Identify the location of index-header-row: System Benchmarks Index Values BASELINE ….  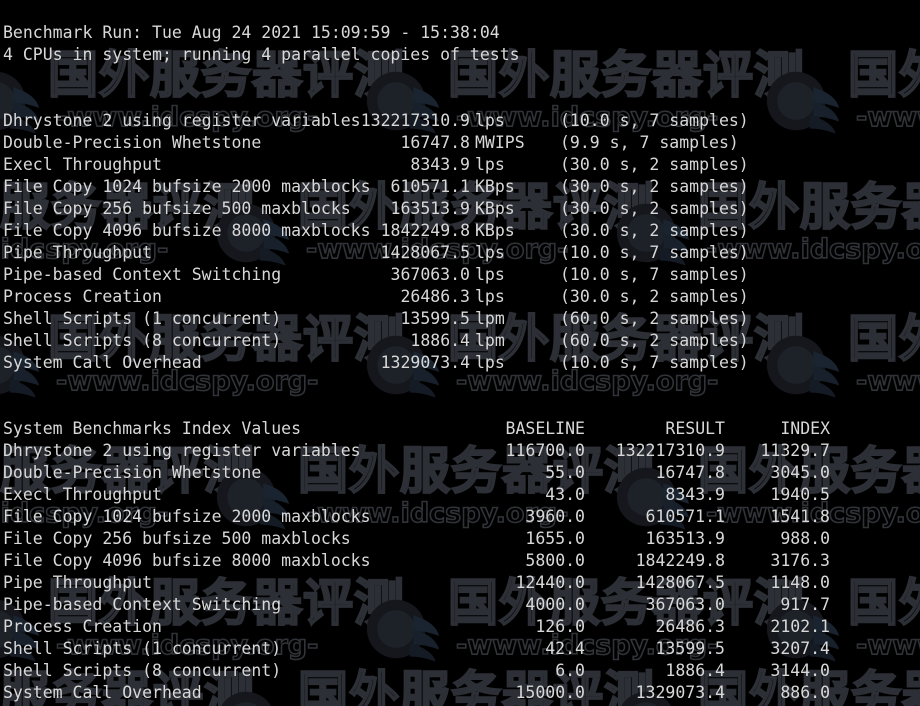
(460, 429).